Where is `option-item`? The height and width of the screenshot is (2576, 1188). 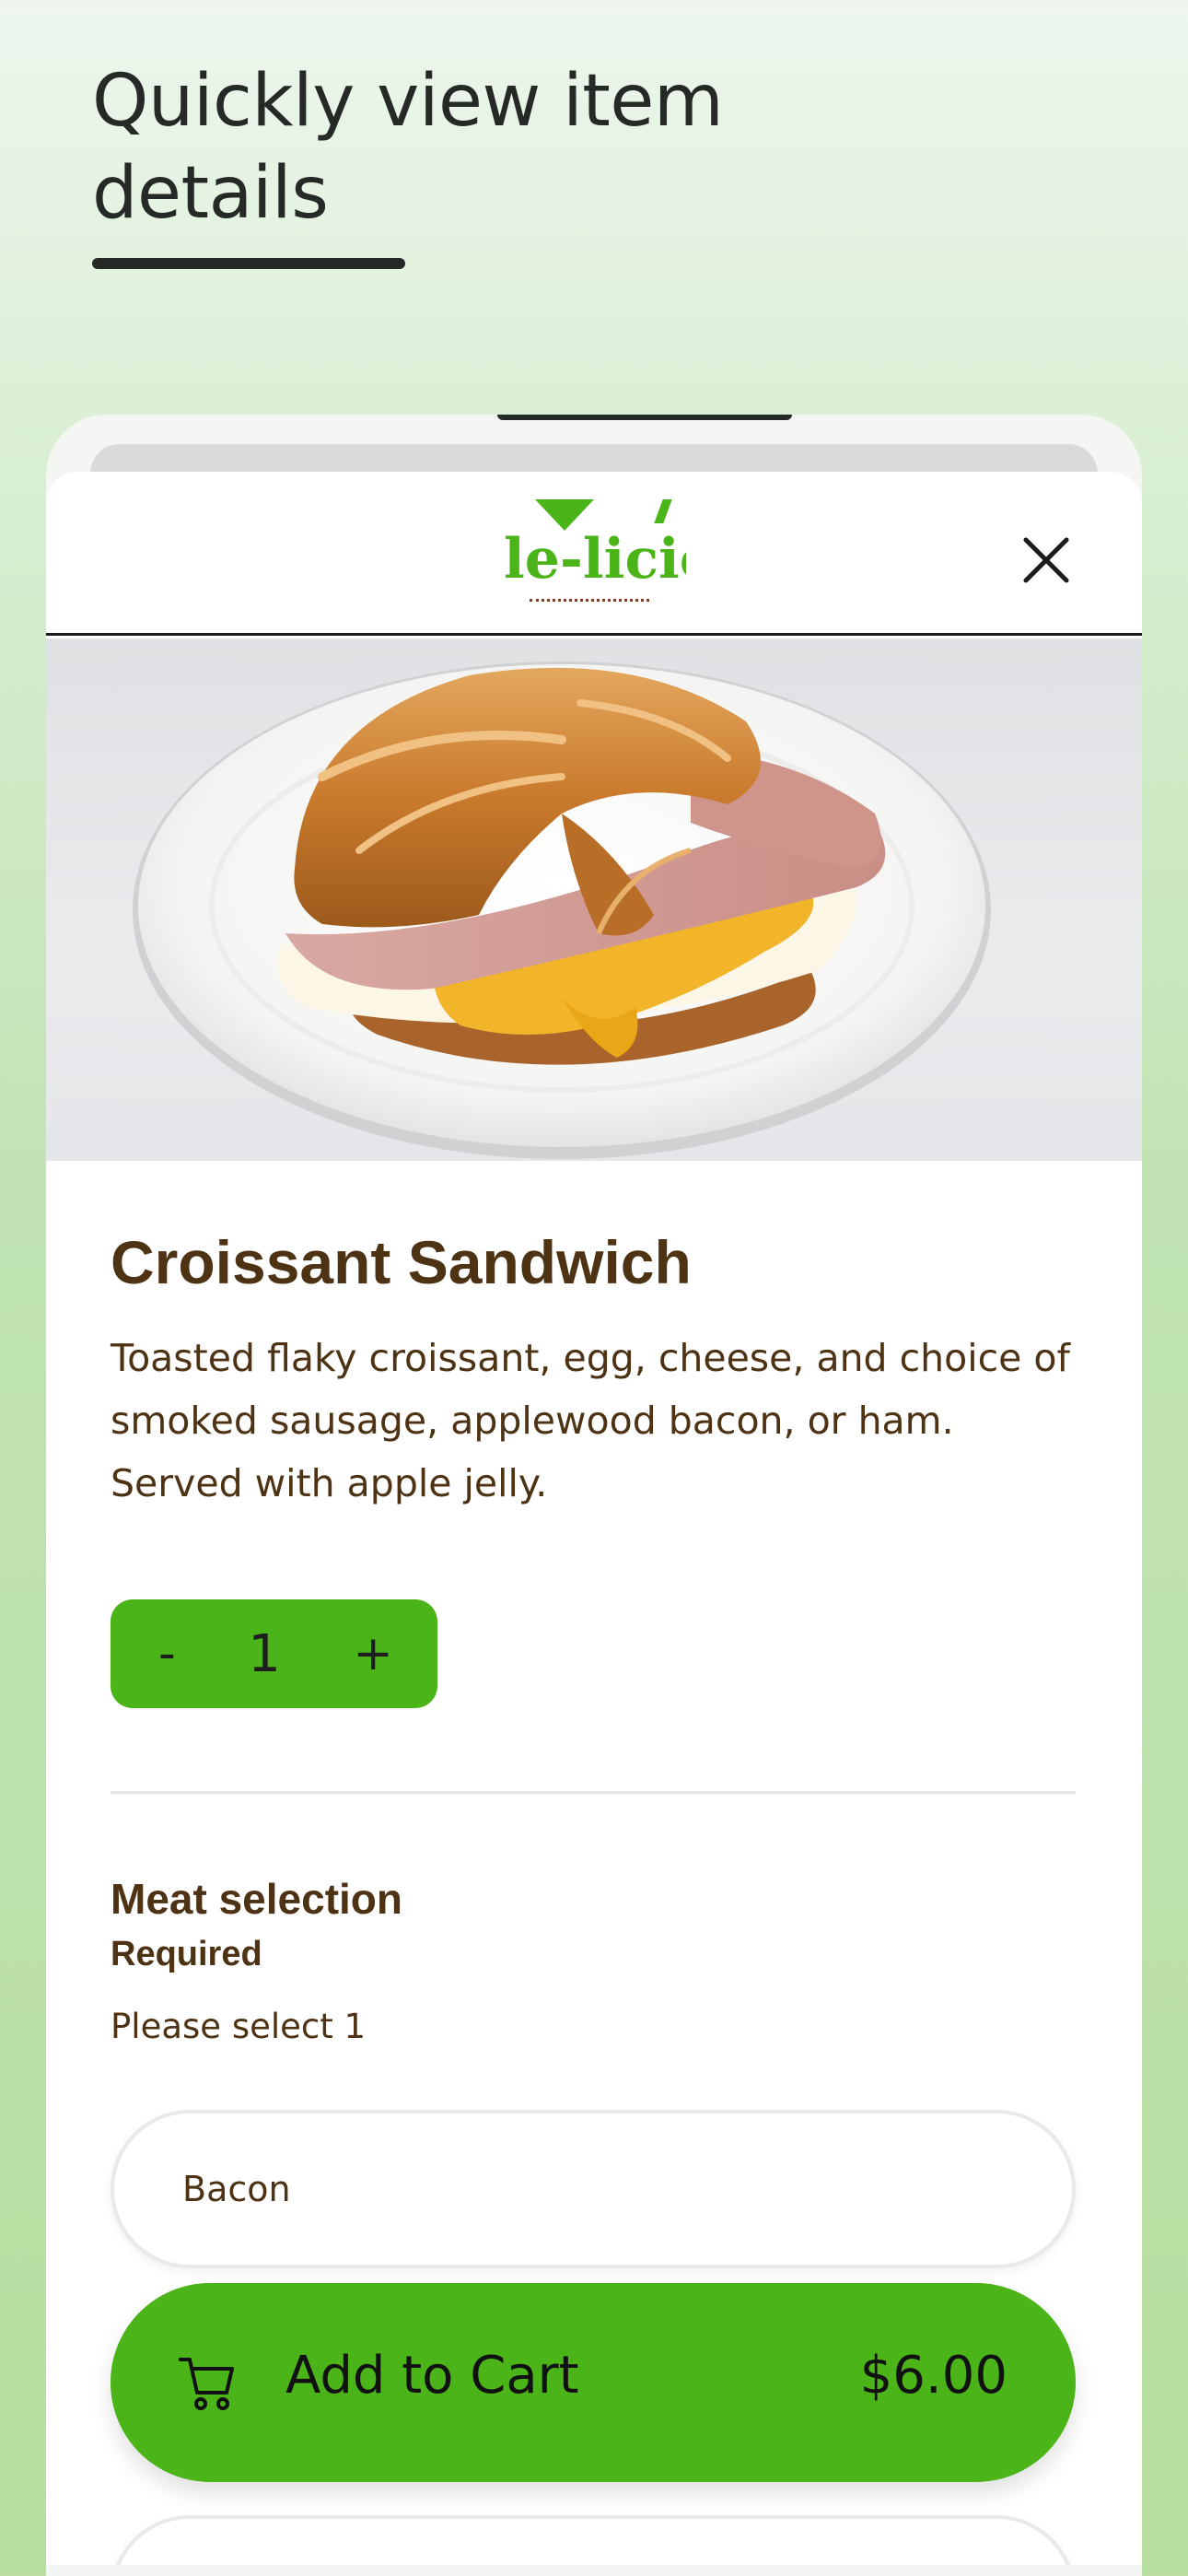
option-item is located at coordinates (593, 2540).